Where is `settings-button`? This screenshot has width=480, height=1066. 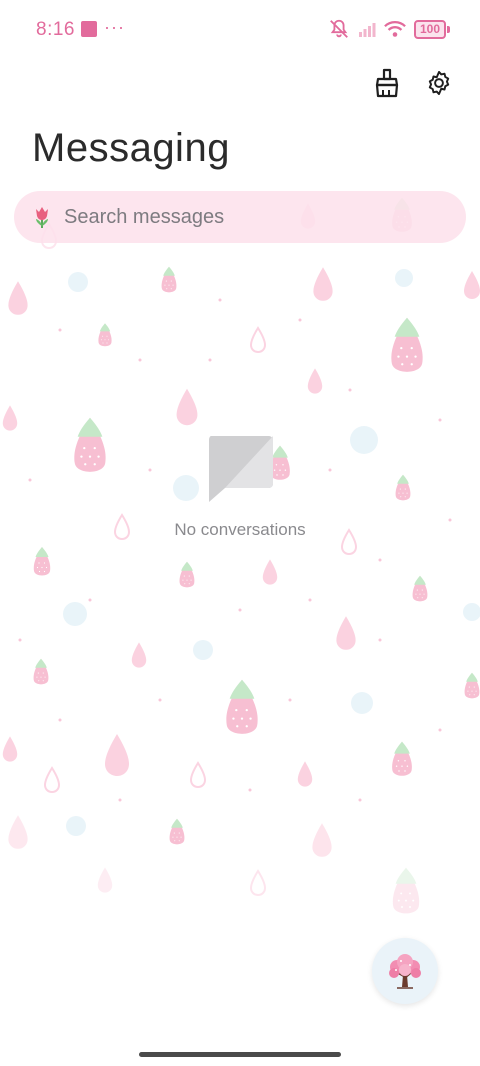
settings-button is located at coordinates (439, 83).